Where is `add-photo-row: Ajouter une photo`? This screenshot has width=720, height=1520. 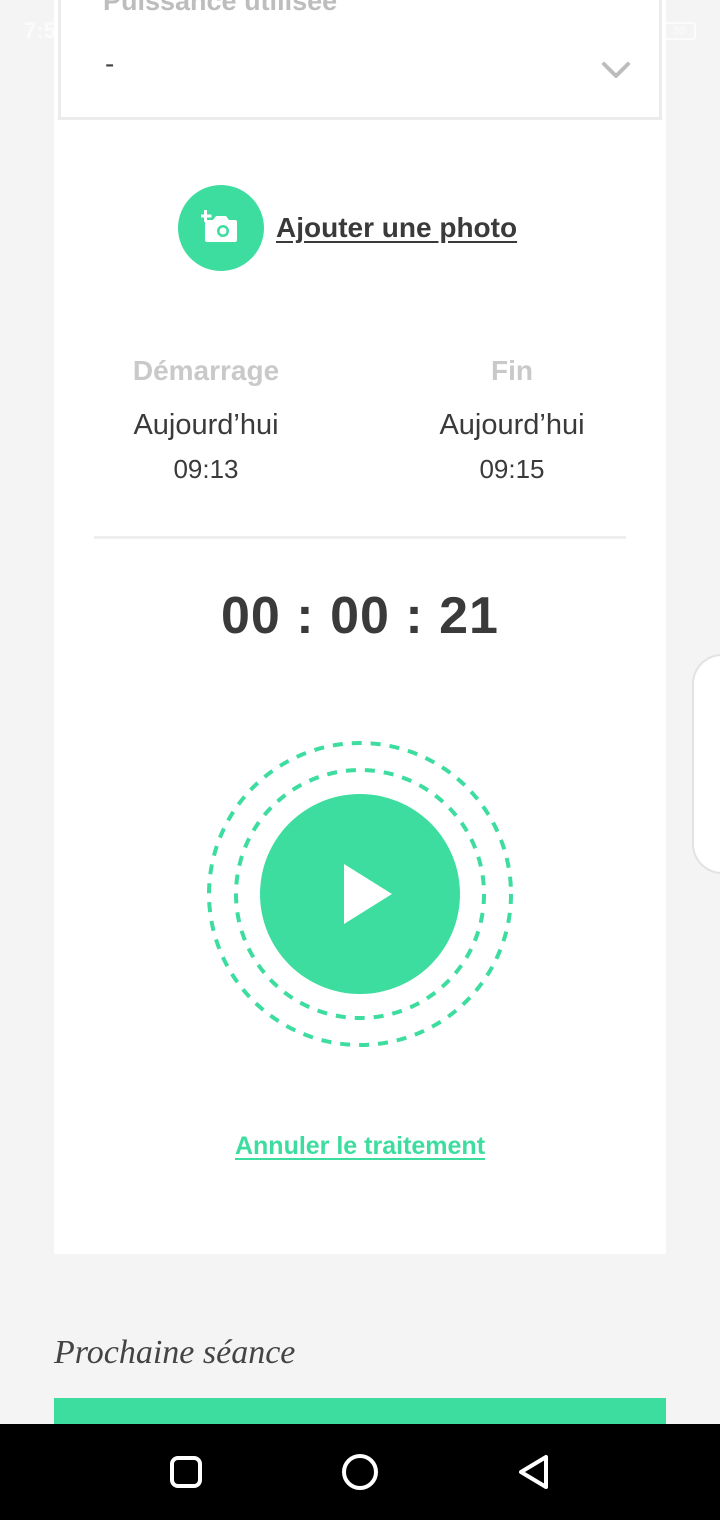 add-photo-row: Ajouter une photo is located at coordinates (347, 228).